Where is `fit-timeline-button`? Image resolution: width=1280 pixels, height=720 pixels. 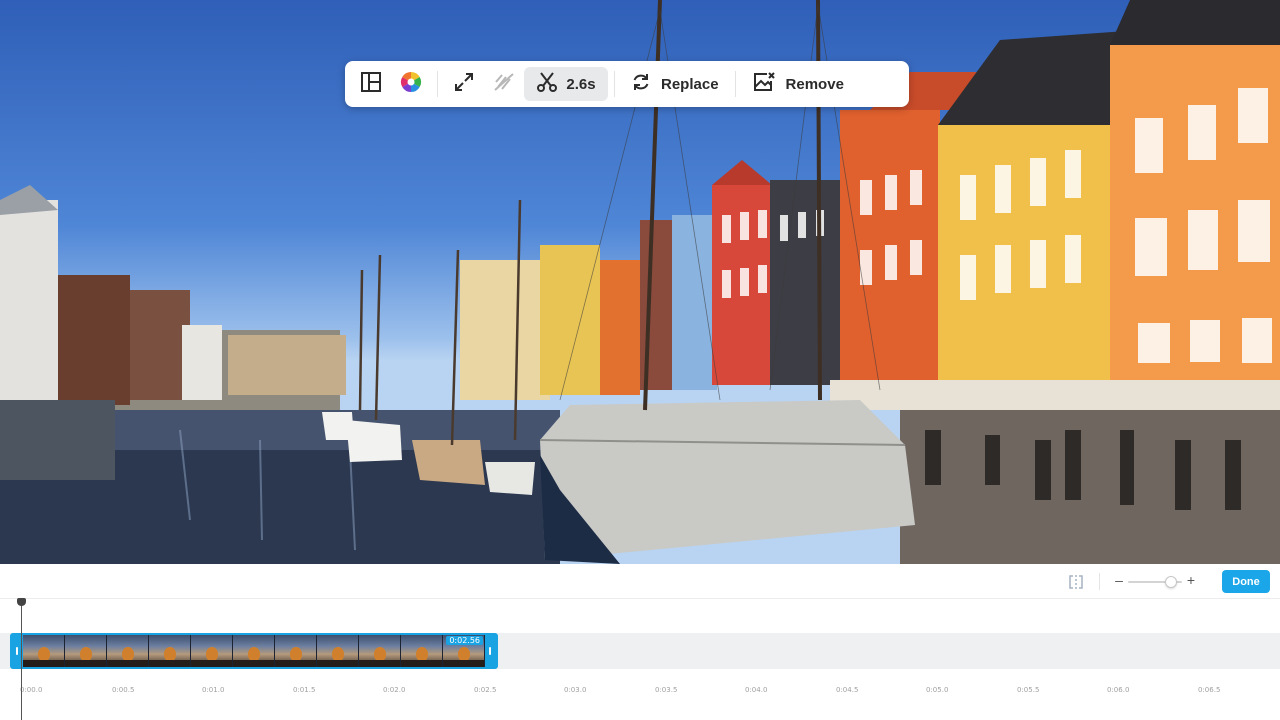
fit-timeline-button is located at coordinates (1076, 582).